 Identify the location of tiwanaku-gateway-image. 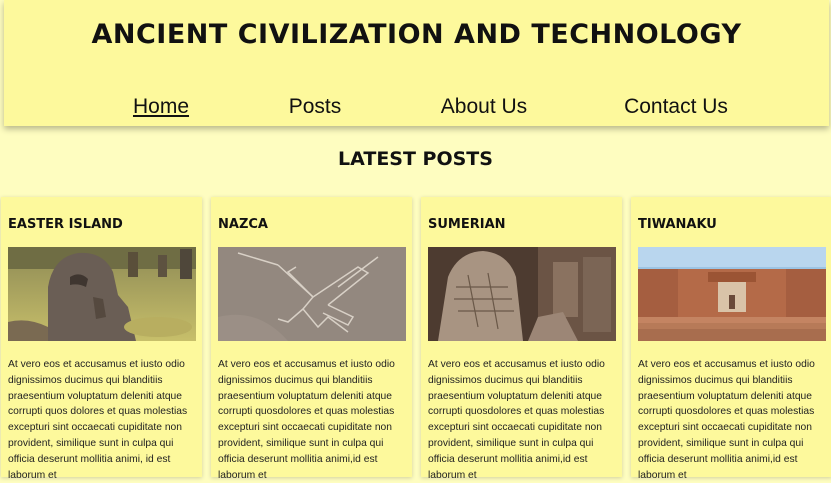
(732, 294).